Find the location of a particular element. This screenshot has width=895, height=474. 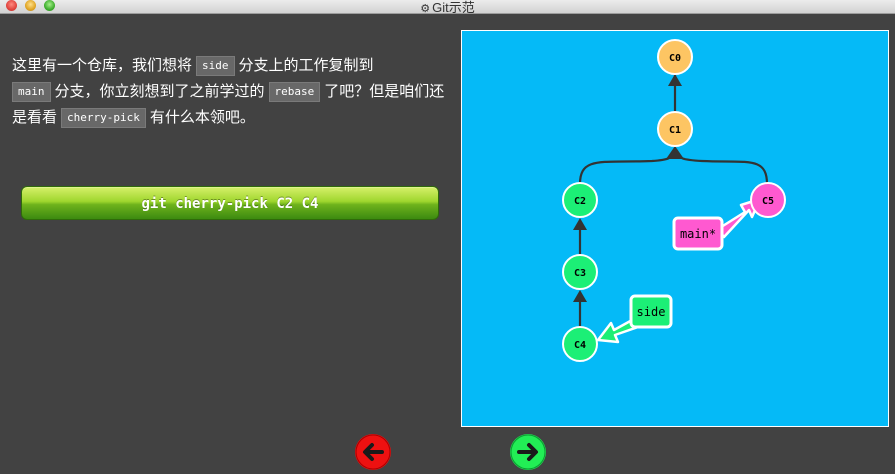

commit-node-c4: C4 is located at coordinates (580, 344).